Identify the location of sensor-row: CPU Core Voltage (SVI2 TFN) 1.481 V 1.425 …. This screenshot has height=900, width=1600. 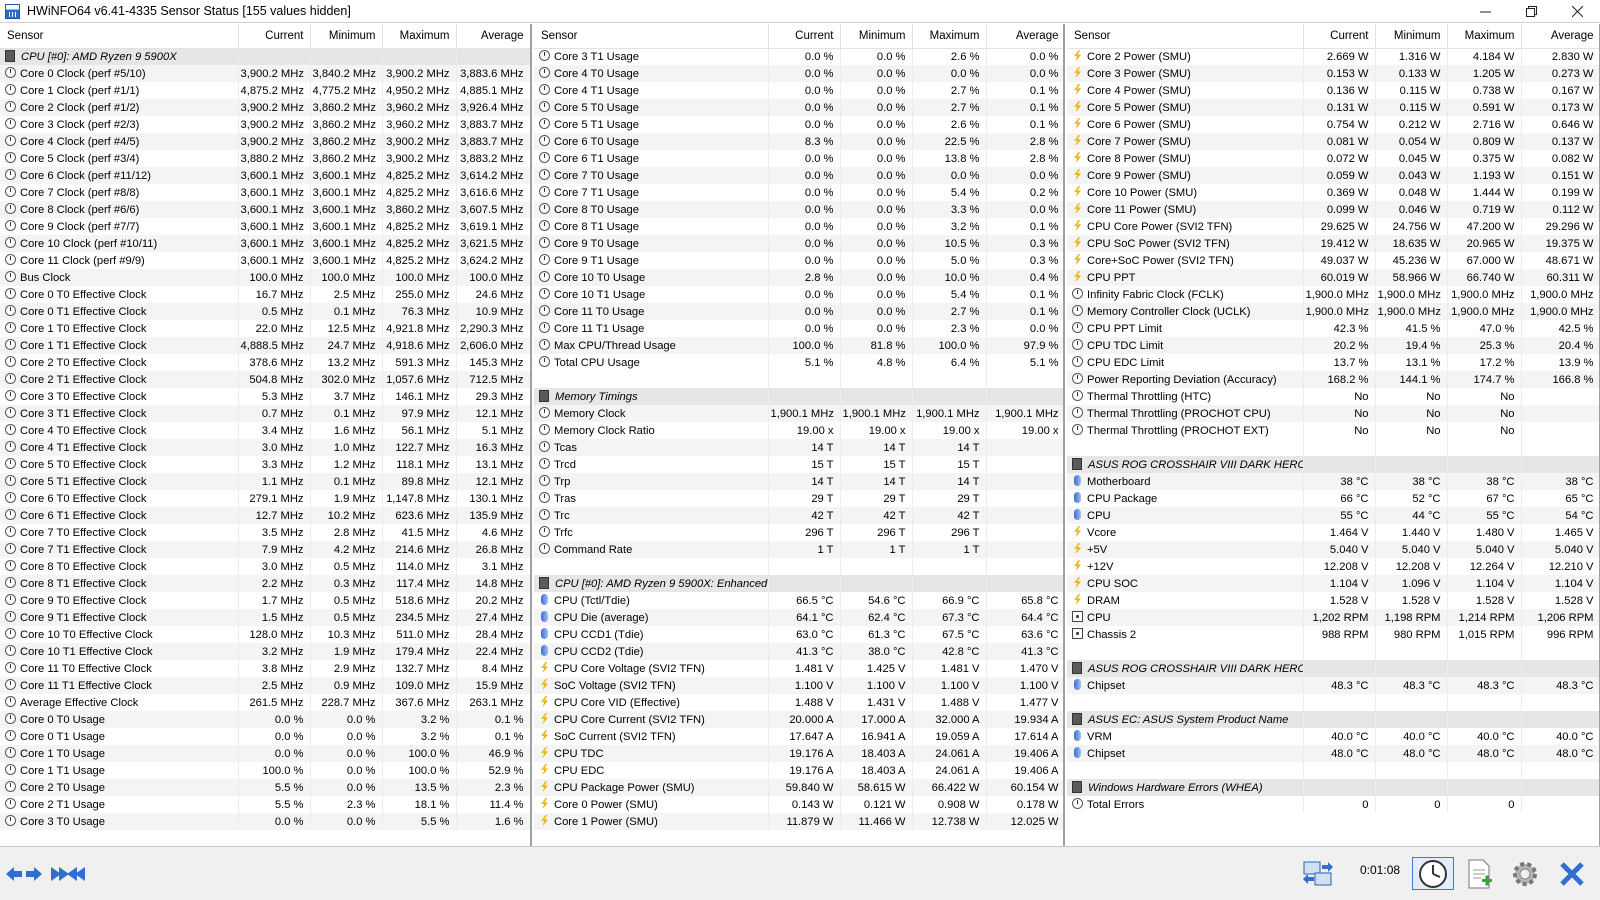
(798, 668).